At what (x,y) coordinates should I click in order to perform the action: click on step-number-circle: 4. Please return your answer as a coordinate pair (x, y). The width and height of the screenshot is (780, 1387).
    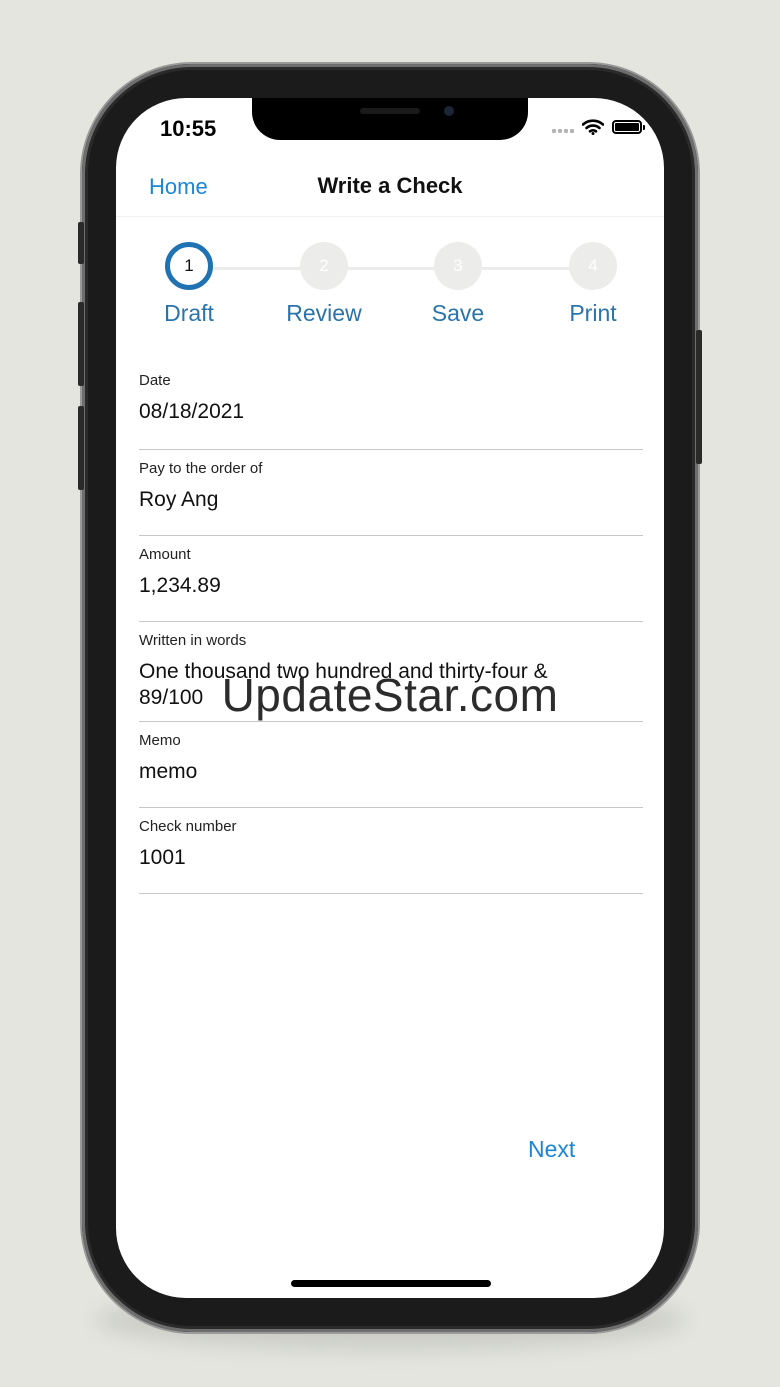
    Looking at the image, I should click on (593, 266).